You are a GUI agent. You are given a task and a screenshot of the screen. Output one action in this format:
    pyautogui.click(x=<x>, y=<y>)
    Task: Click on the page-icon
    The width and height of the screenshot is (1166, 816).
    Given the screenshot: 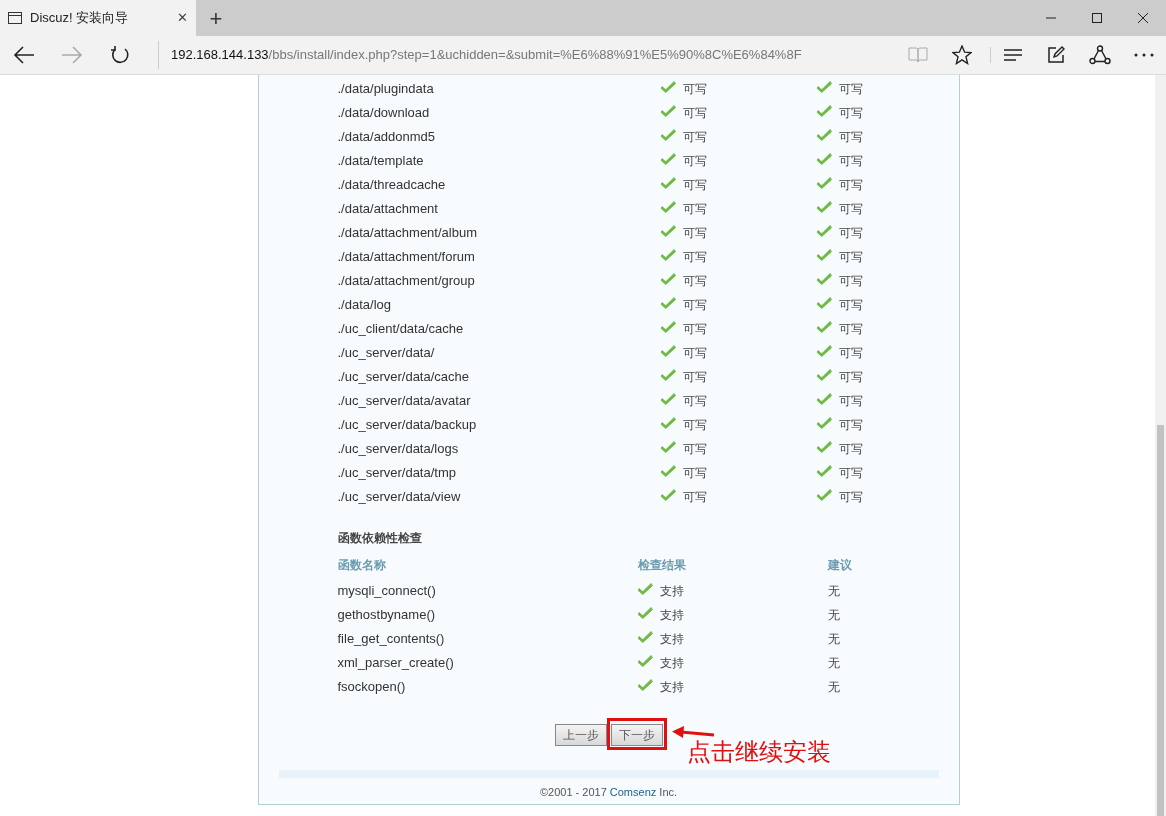 What is the action you would take?
    pyautogui.click(x=15, y=18)
    